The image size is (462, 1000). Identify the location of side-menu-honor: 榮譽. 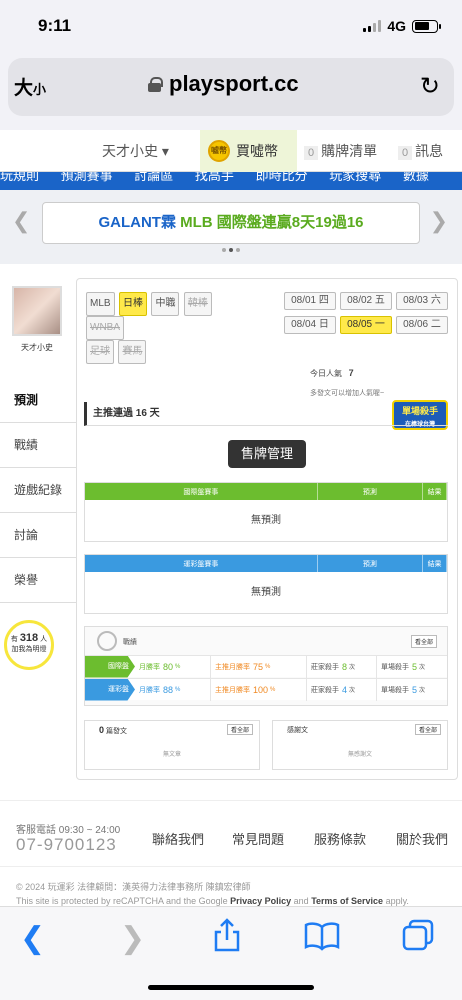
(38, 580).